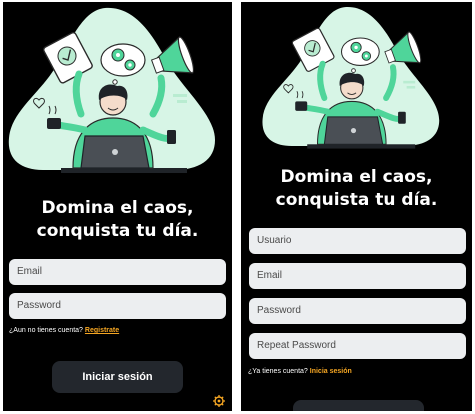  I want to click on register-prompt-text: ¿Aun no tienes cuenta?, so click(46, 330).